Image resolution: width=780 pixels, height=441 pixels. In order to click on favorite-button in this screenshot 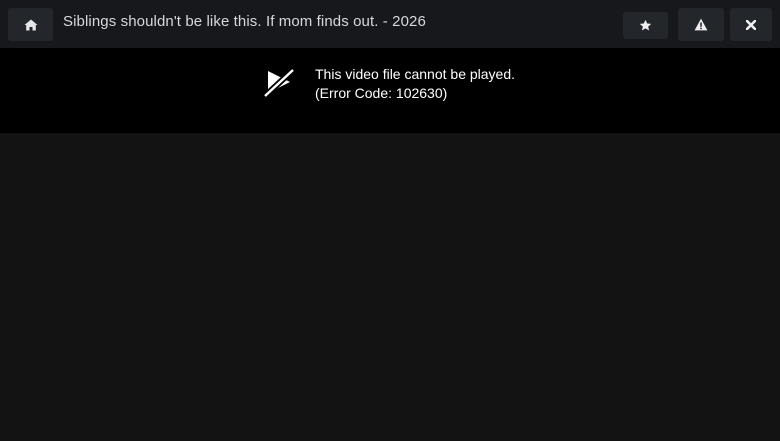, I will do `click(645, 25)`.